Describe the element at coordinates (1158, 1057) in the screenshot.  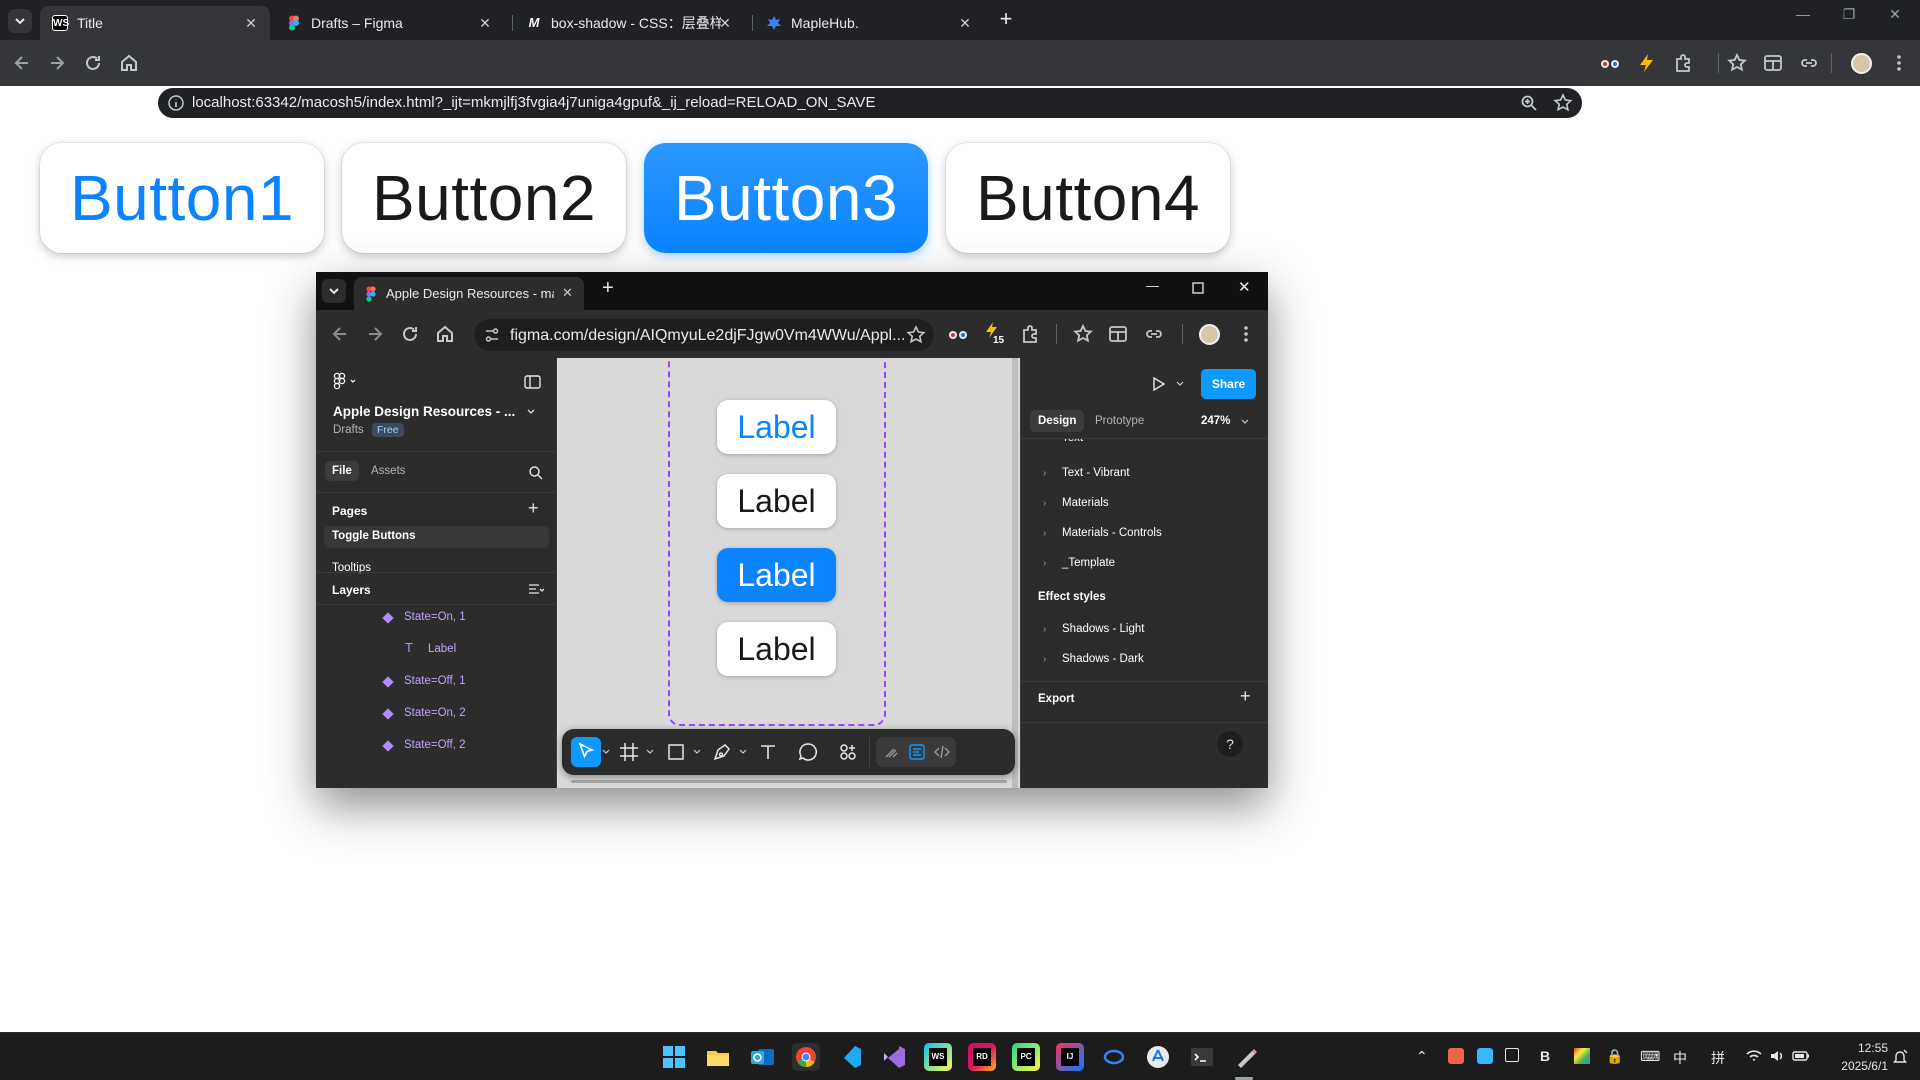
I see `app-store-icon` at that location.